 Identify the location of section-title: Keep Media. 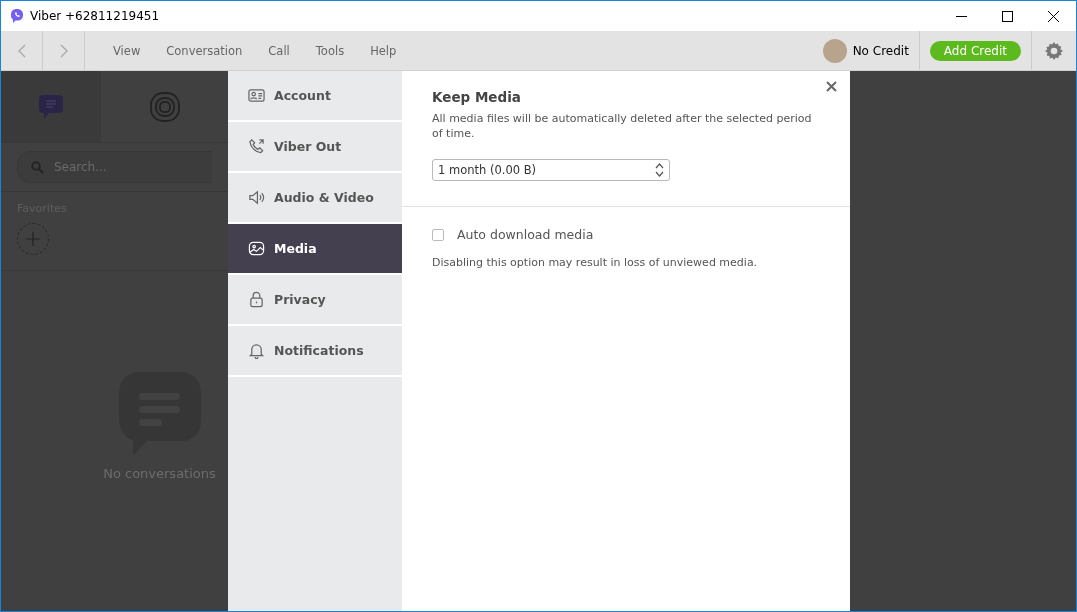
(477, 97).